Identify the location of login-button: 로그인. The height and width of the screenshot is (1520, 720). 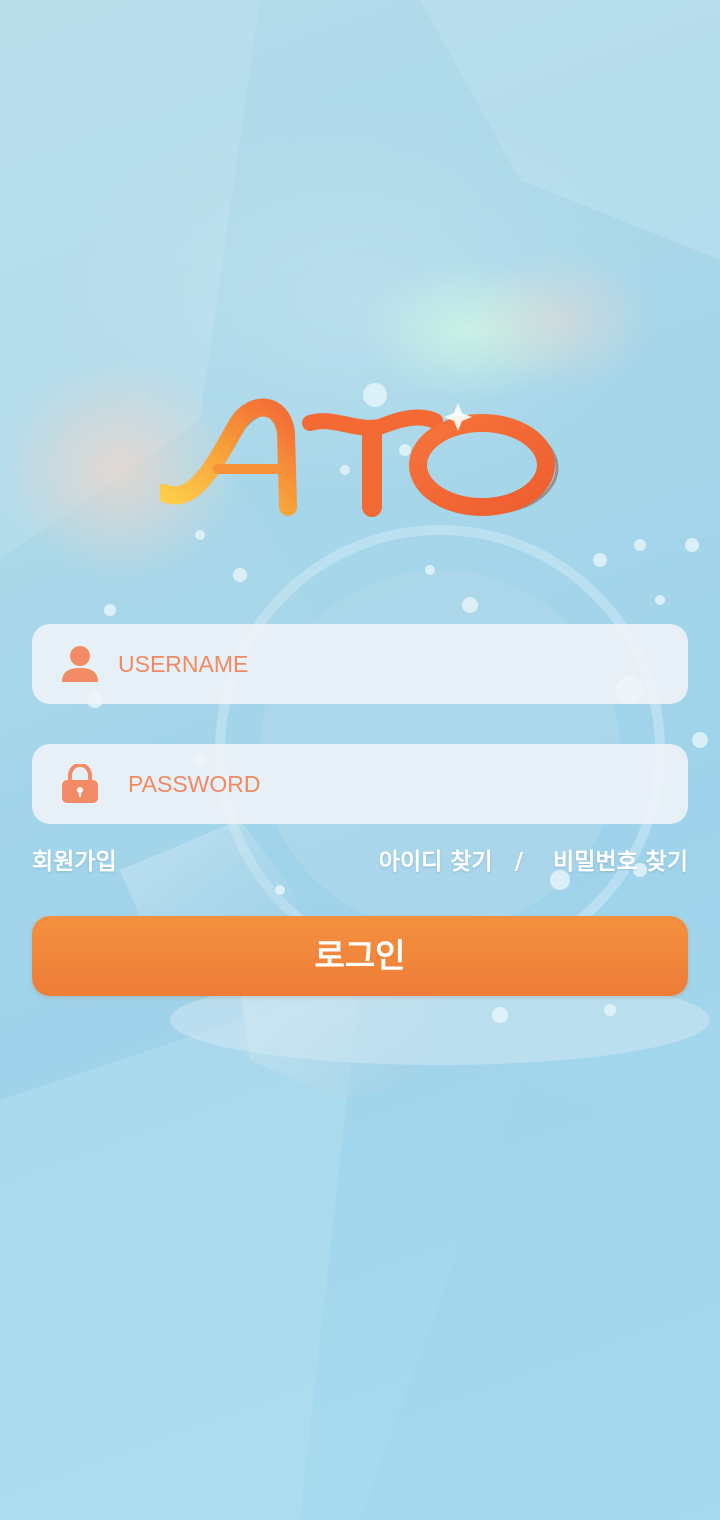
(360, 956).